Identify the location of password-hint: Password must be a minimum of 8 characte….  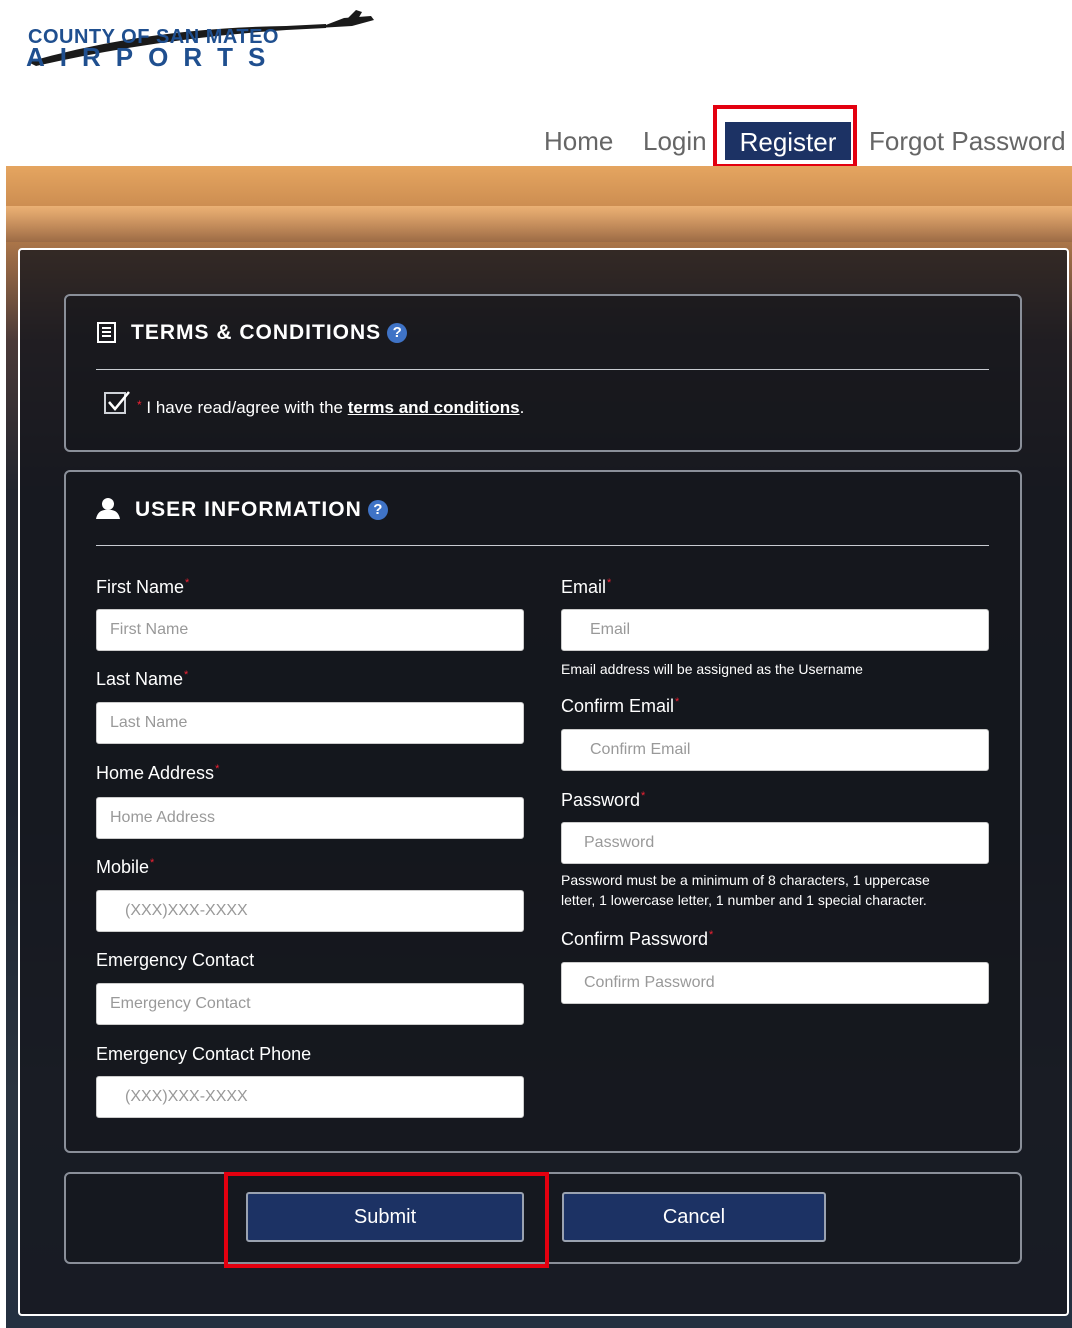
(745, 890).